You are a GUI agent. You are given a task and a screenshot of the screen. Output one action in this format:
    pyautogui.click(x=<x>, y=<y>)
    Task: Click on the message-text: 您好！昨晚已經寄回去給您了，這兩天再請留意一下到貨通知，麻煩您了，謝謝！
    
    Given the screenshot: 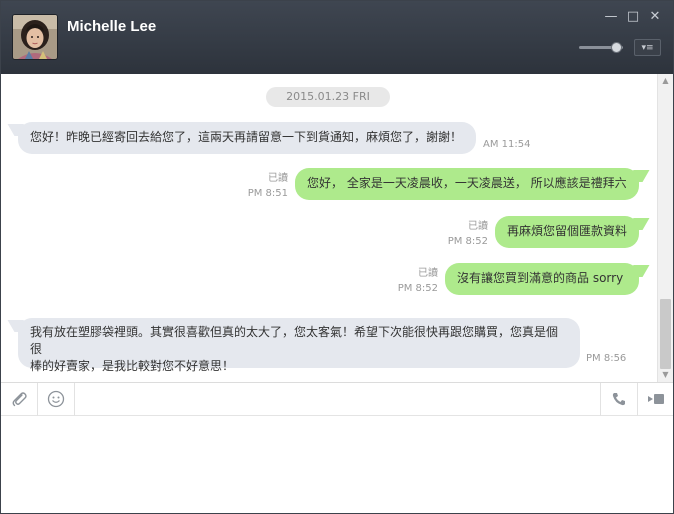 What is the action you would take?
    pyautogui.click(x=246, y=137)
    